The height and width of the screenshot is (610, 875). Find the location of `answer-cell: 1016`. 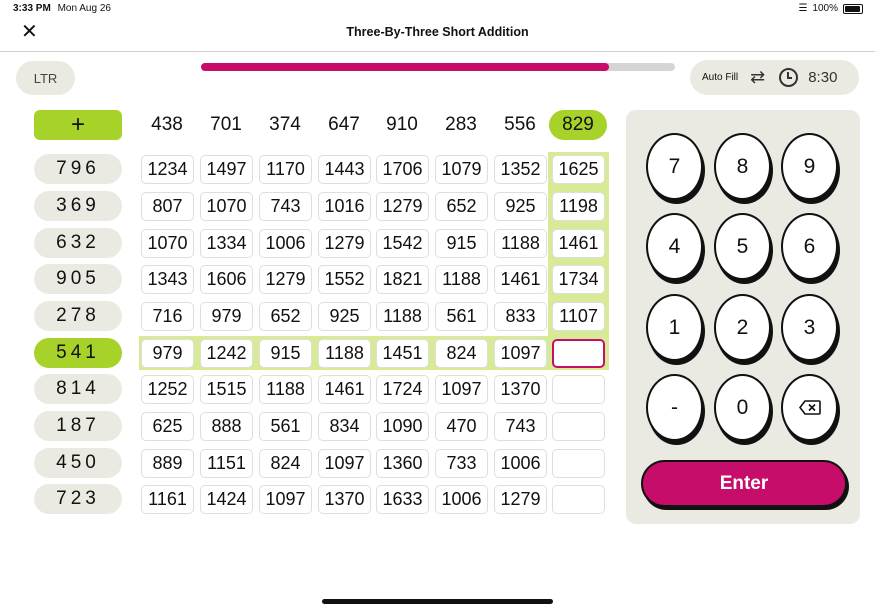

answer-cell: 1016 is located at coordinates (344, 206).